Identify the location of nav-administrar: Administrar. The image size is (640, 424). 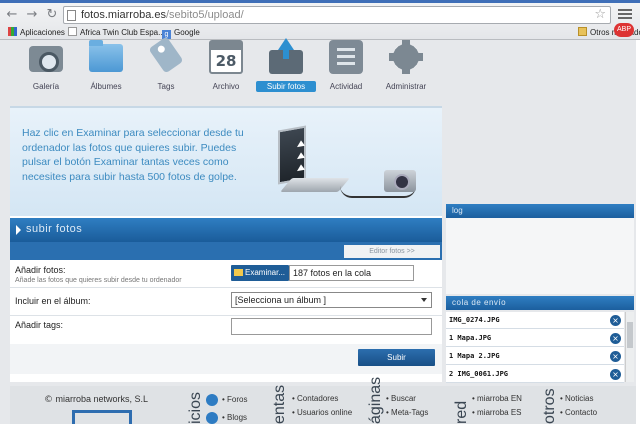
(406, 68).